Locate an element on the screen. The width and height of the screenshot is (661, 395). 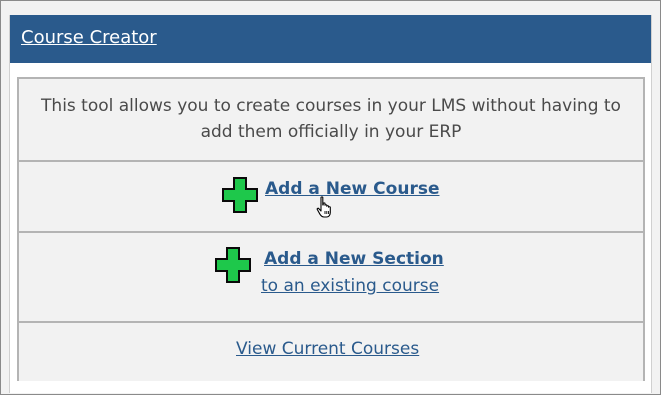
hand-pointer-icon is located at coordinates (323, 207).